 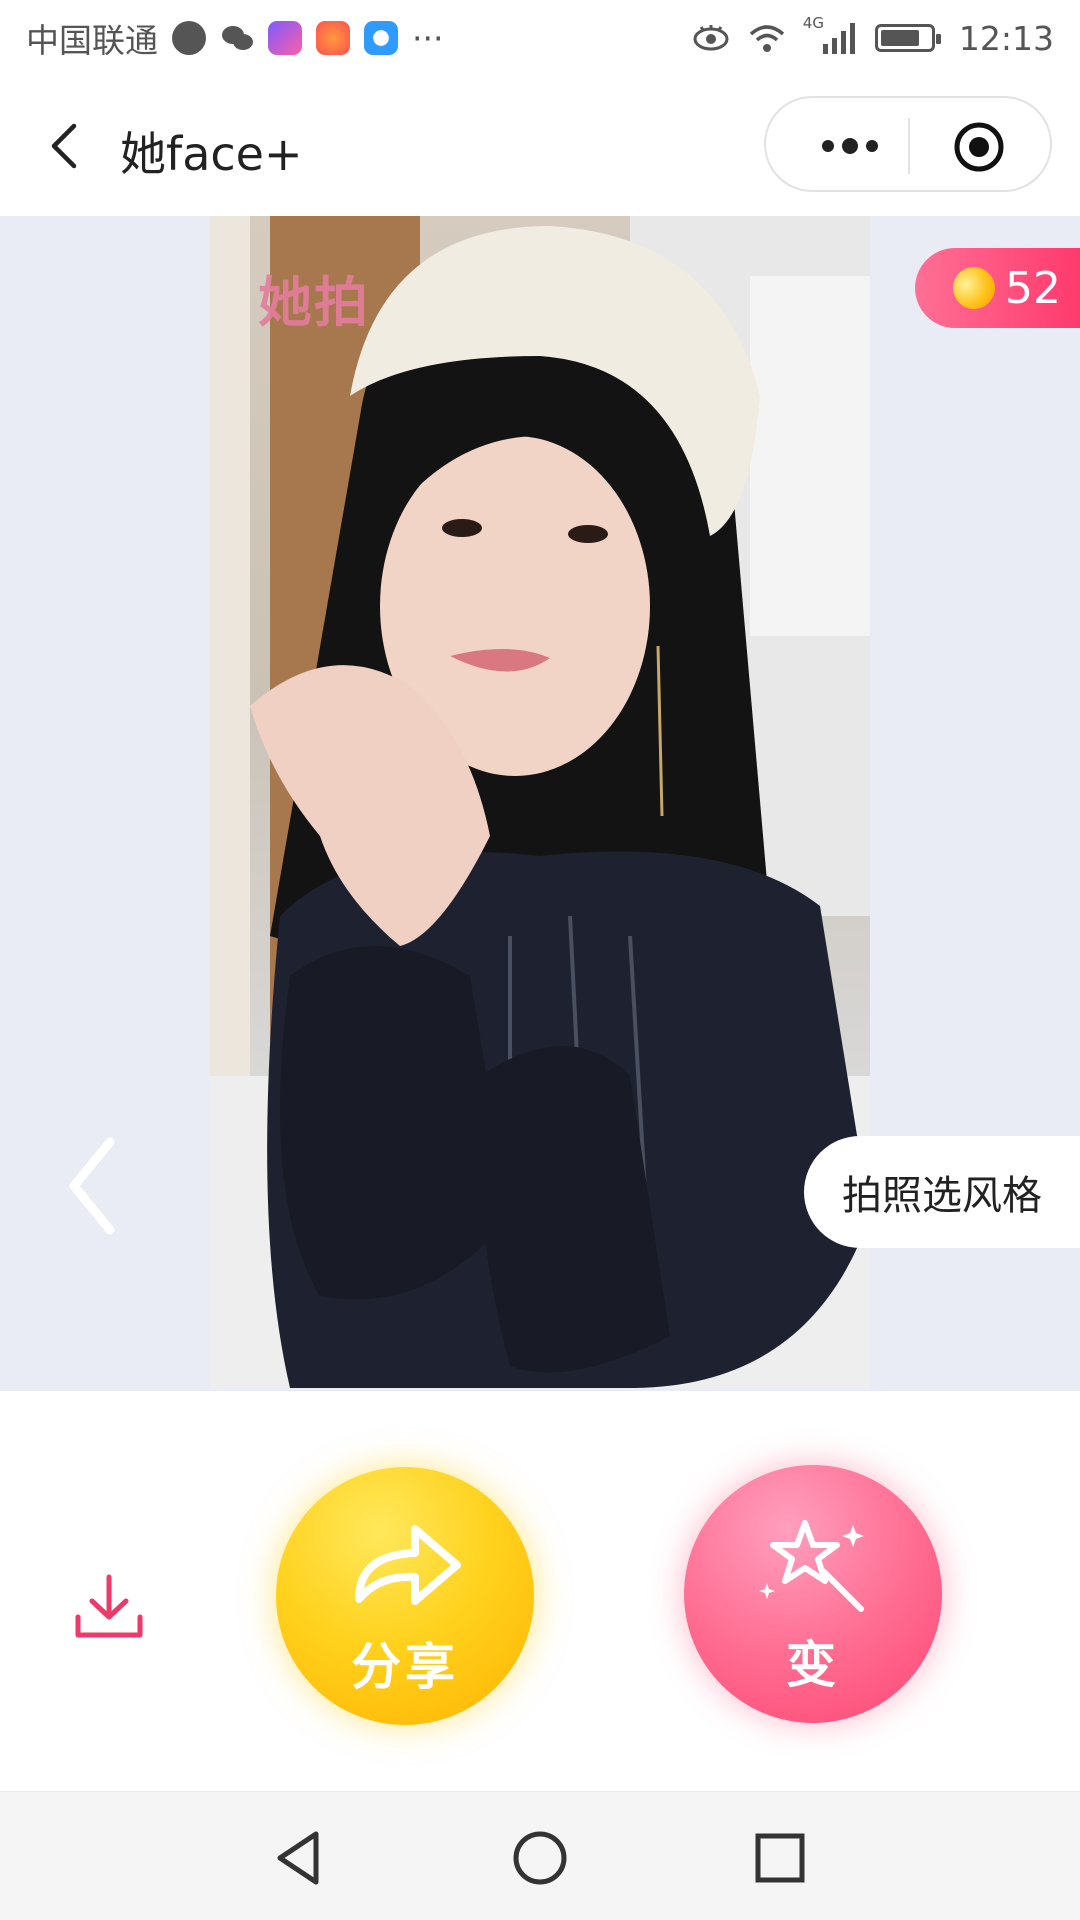 I want to click on capsule-divider, so click(x=909, y=146).